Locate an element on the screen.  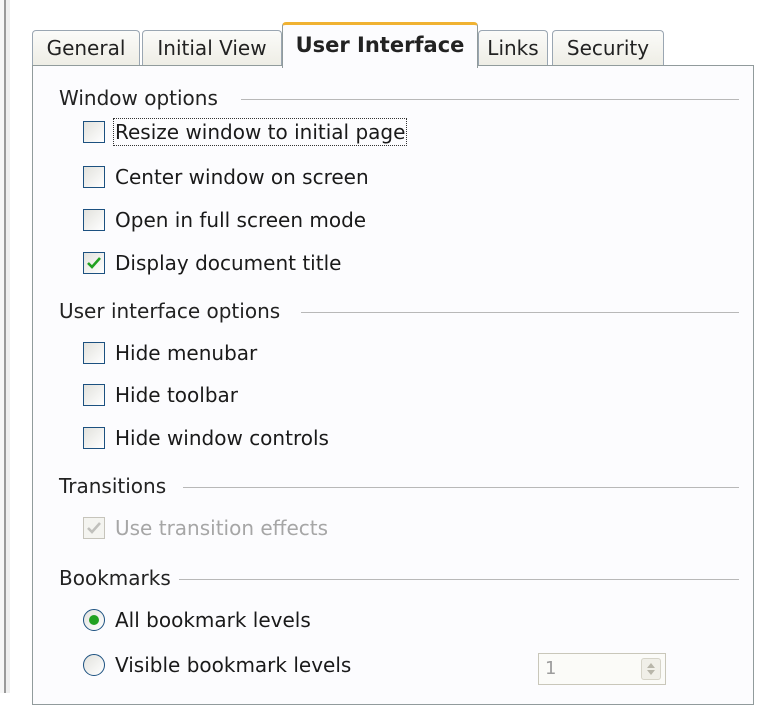
full-screen-checkbox is located at coordinates (94, 220).